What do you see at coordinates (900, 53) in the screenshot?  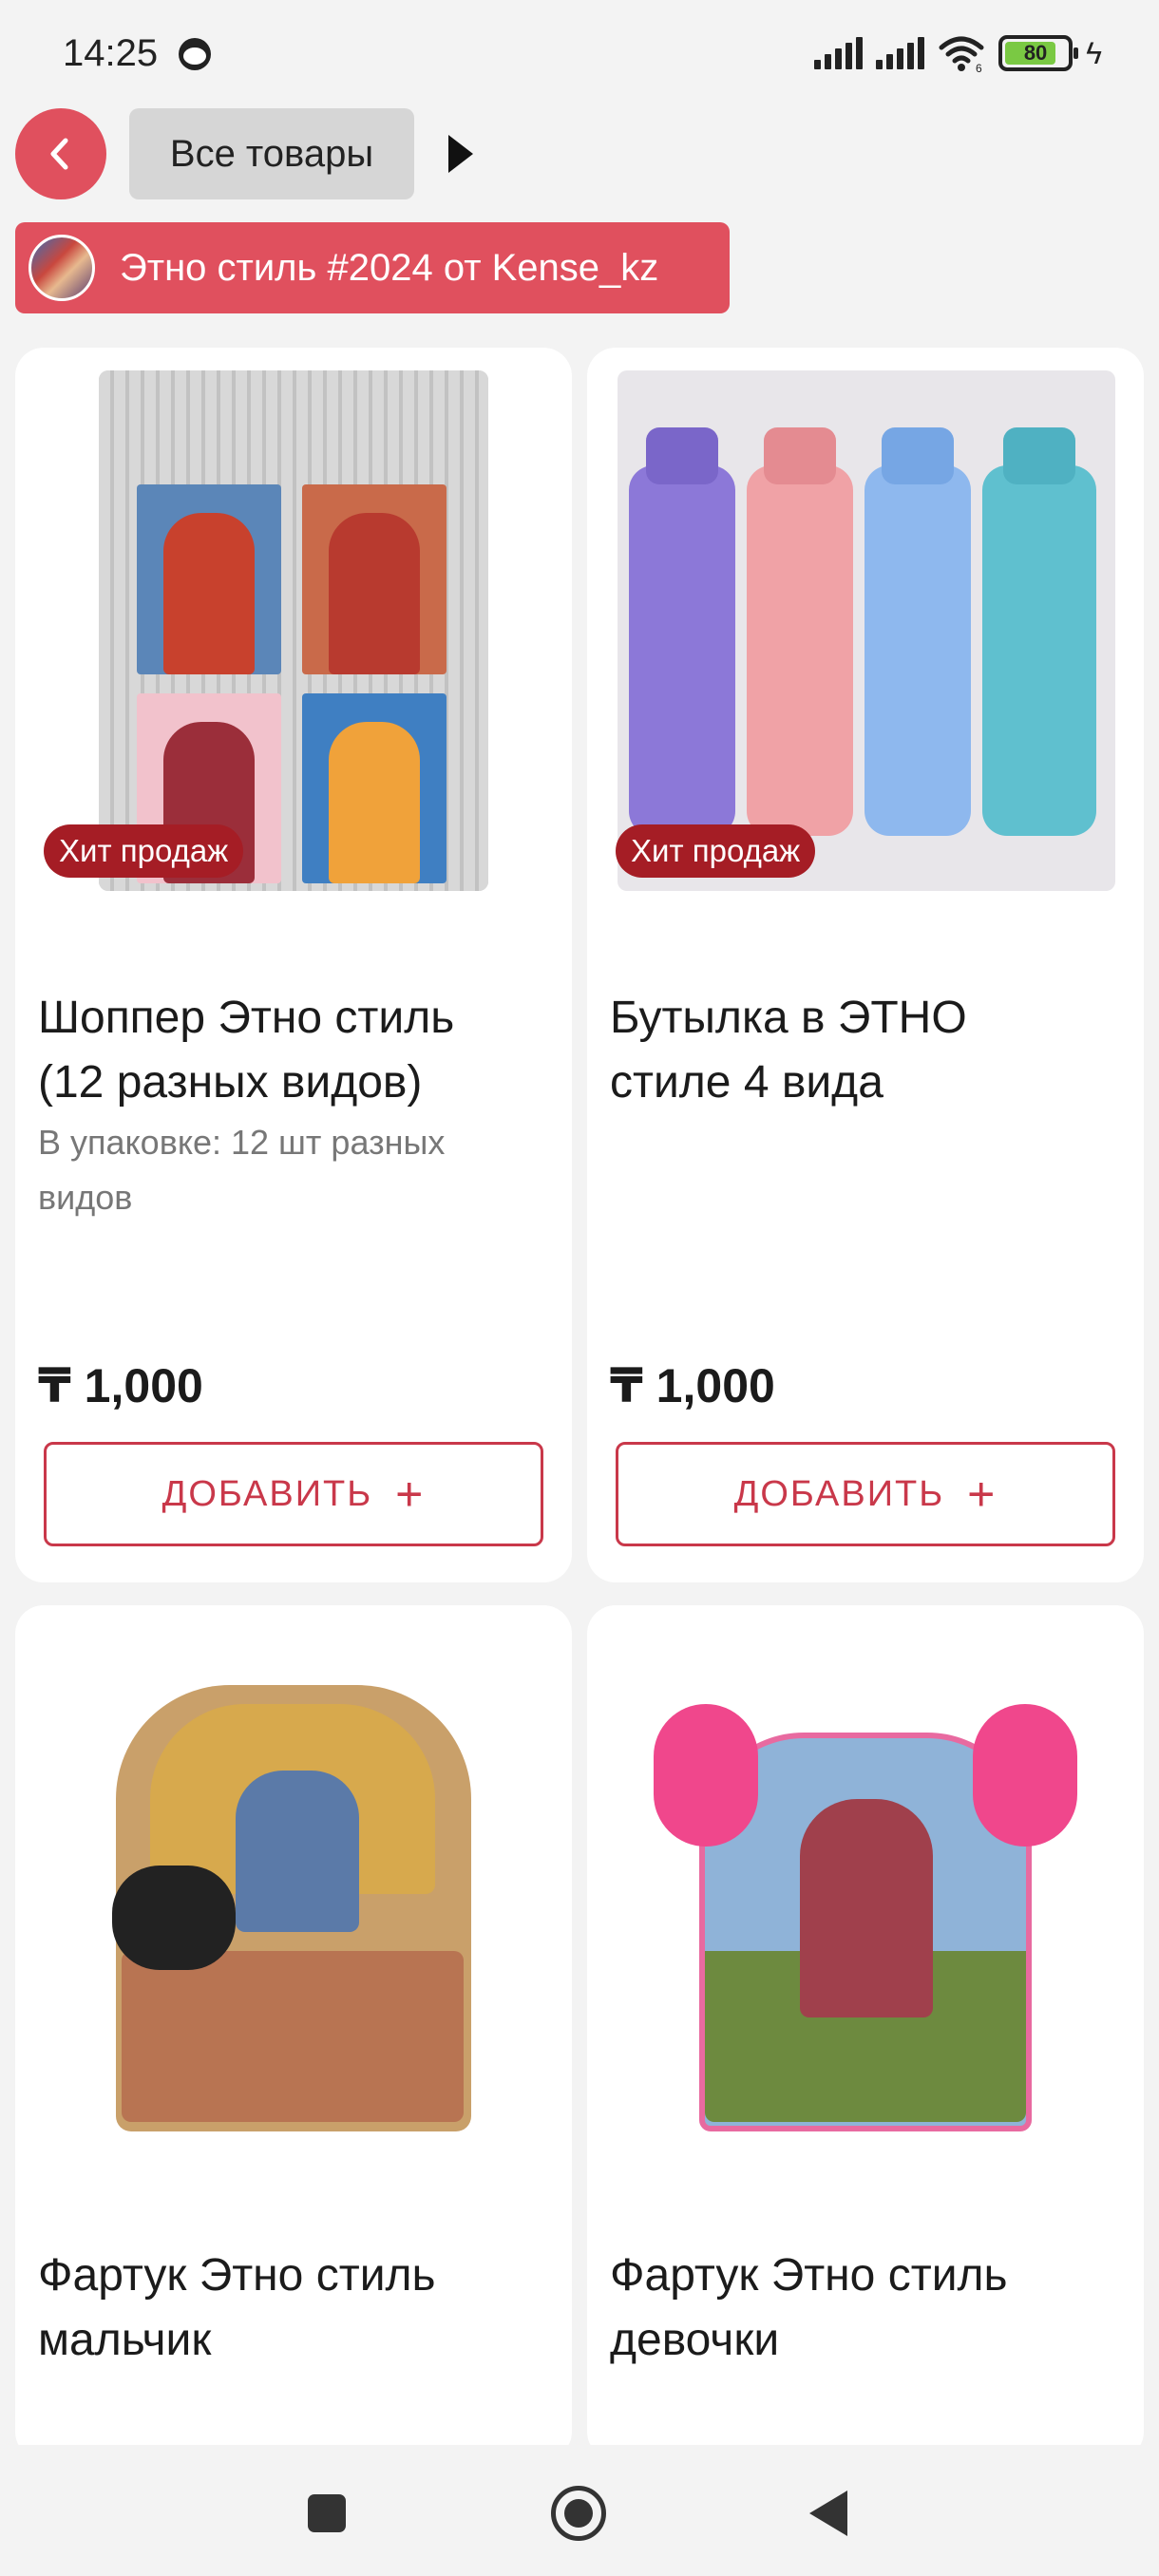 I see `signal-2-icon` at bounding box center [900, 53].